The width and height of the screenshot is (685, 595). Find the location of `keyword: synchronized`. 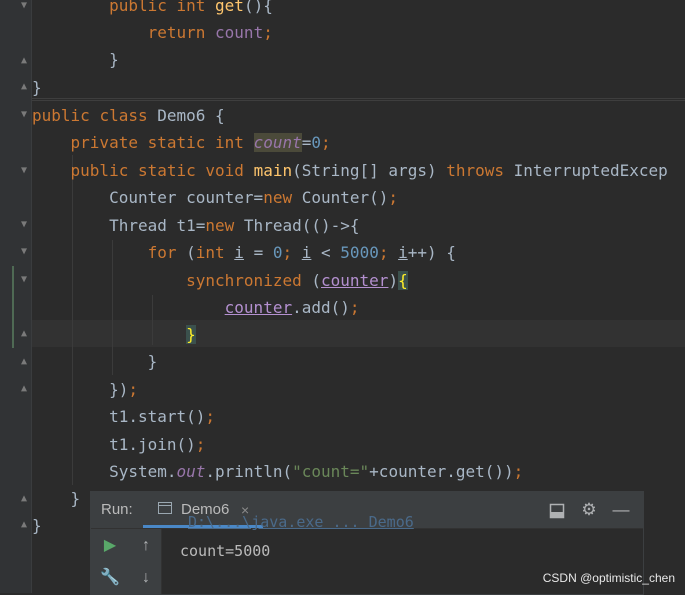

keyword: synchronized is located at coordinates (249, 280).